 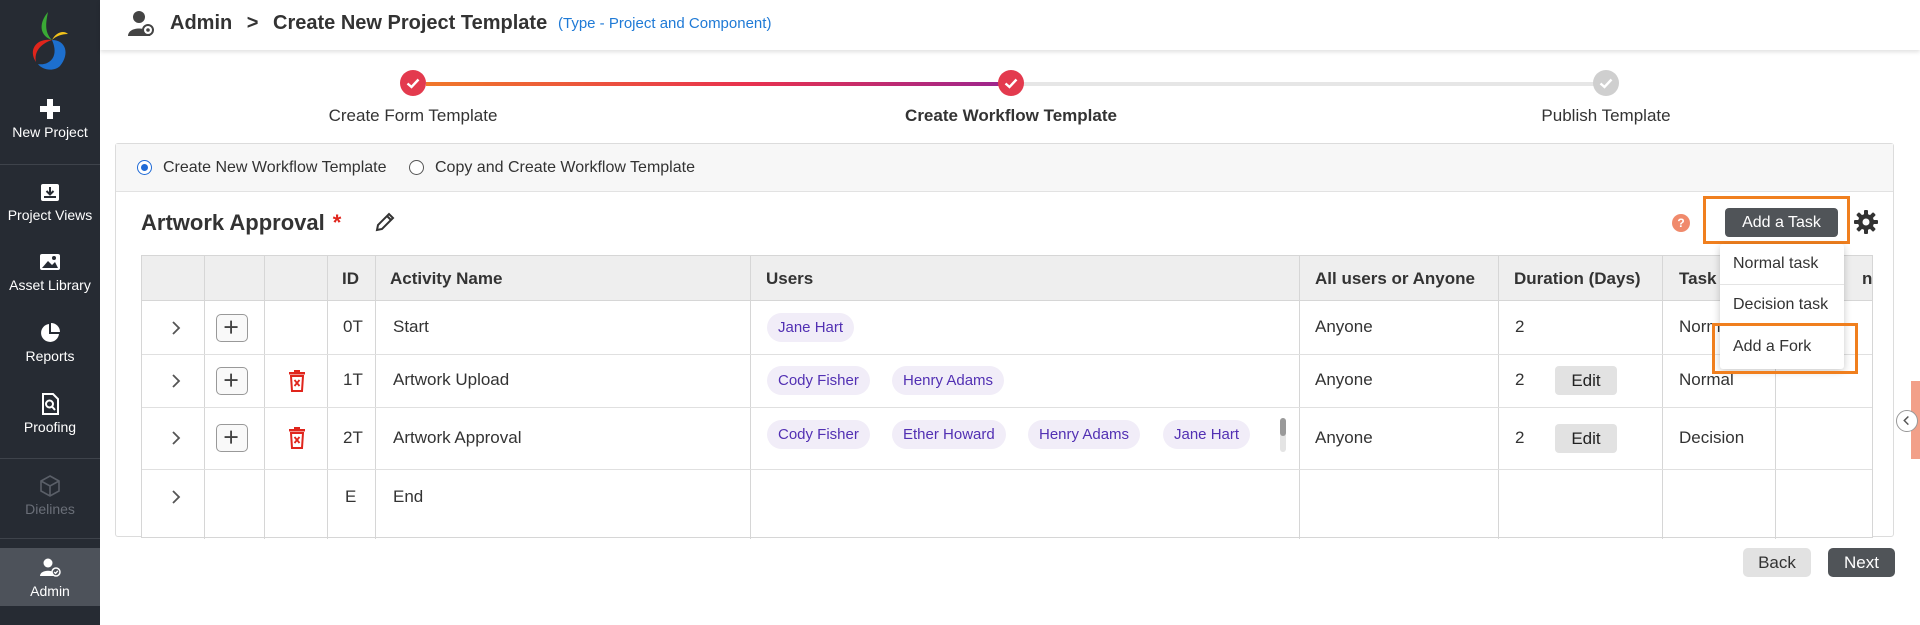 I want to click on copy-create-label: Copy and Create Workflow Template, so click(x=565, y=168).